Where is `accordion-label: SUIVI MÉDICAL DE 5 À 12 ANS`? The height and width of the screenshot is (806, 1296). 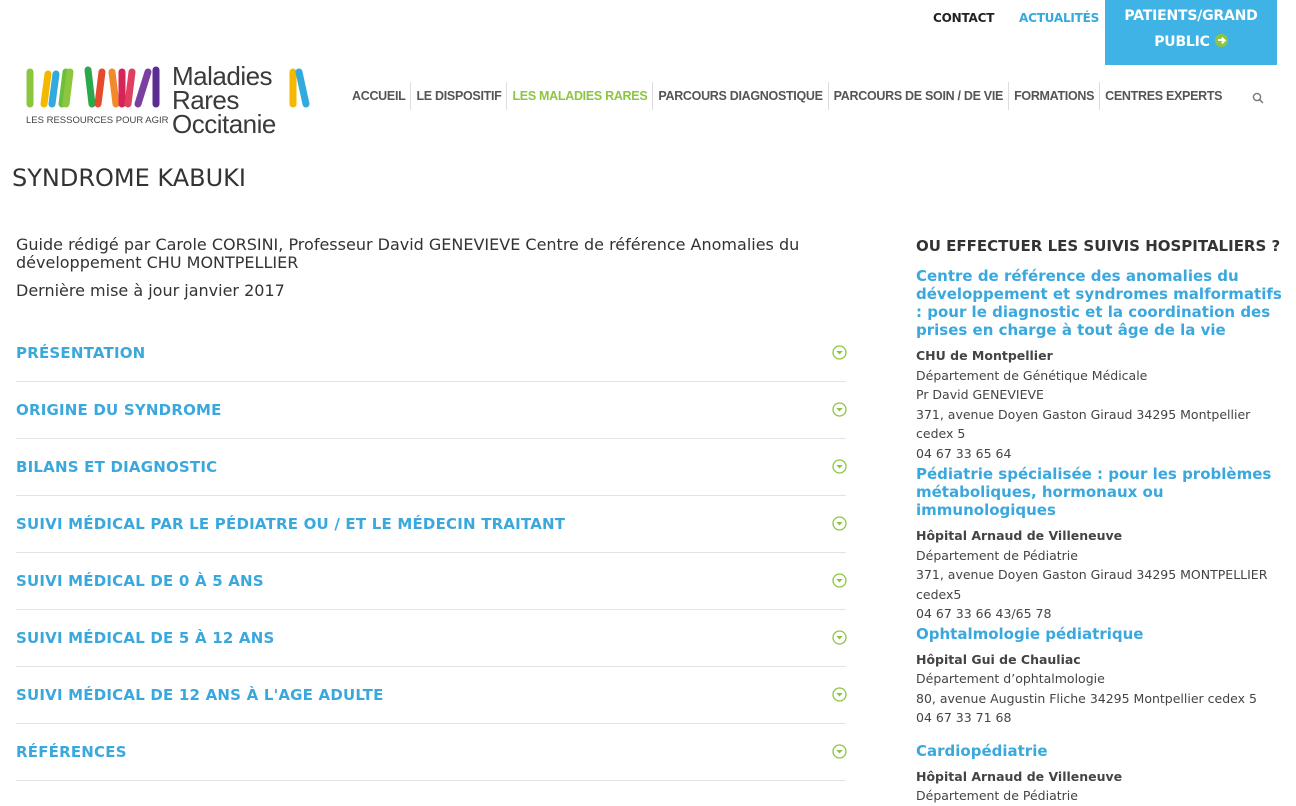 accordion-label: SUIVI MÉDICAL DE 5 À 12 ANS is located at coordinates (145, 638).